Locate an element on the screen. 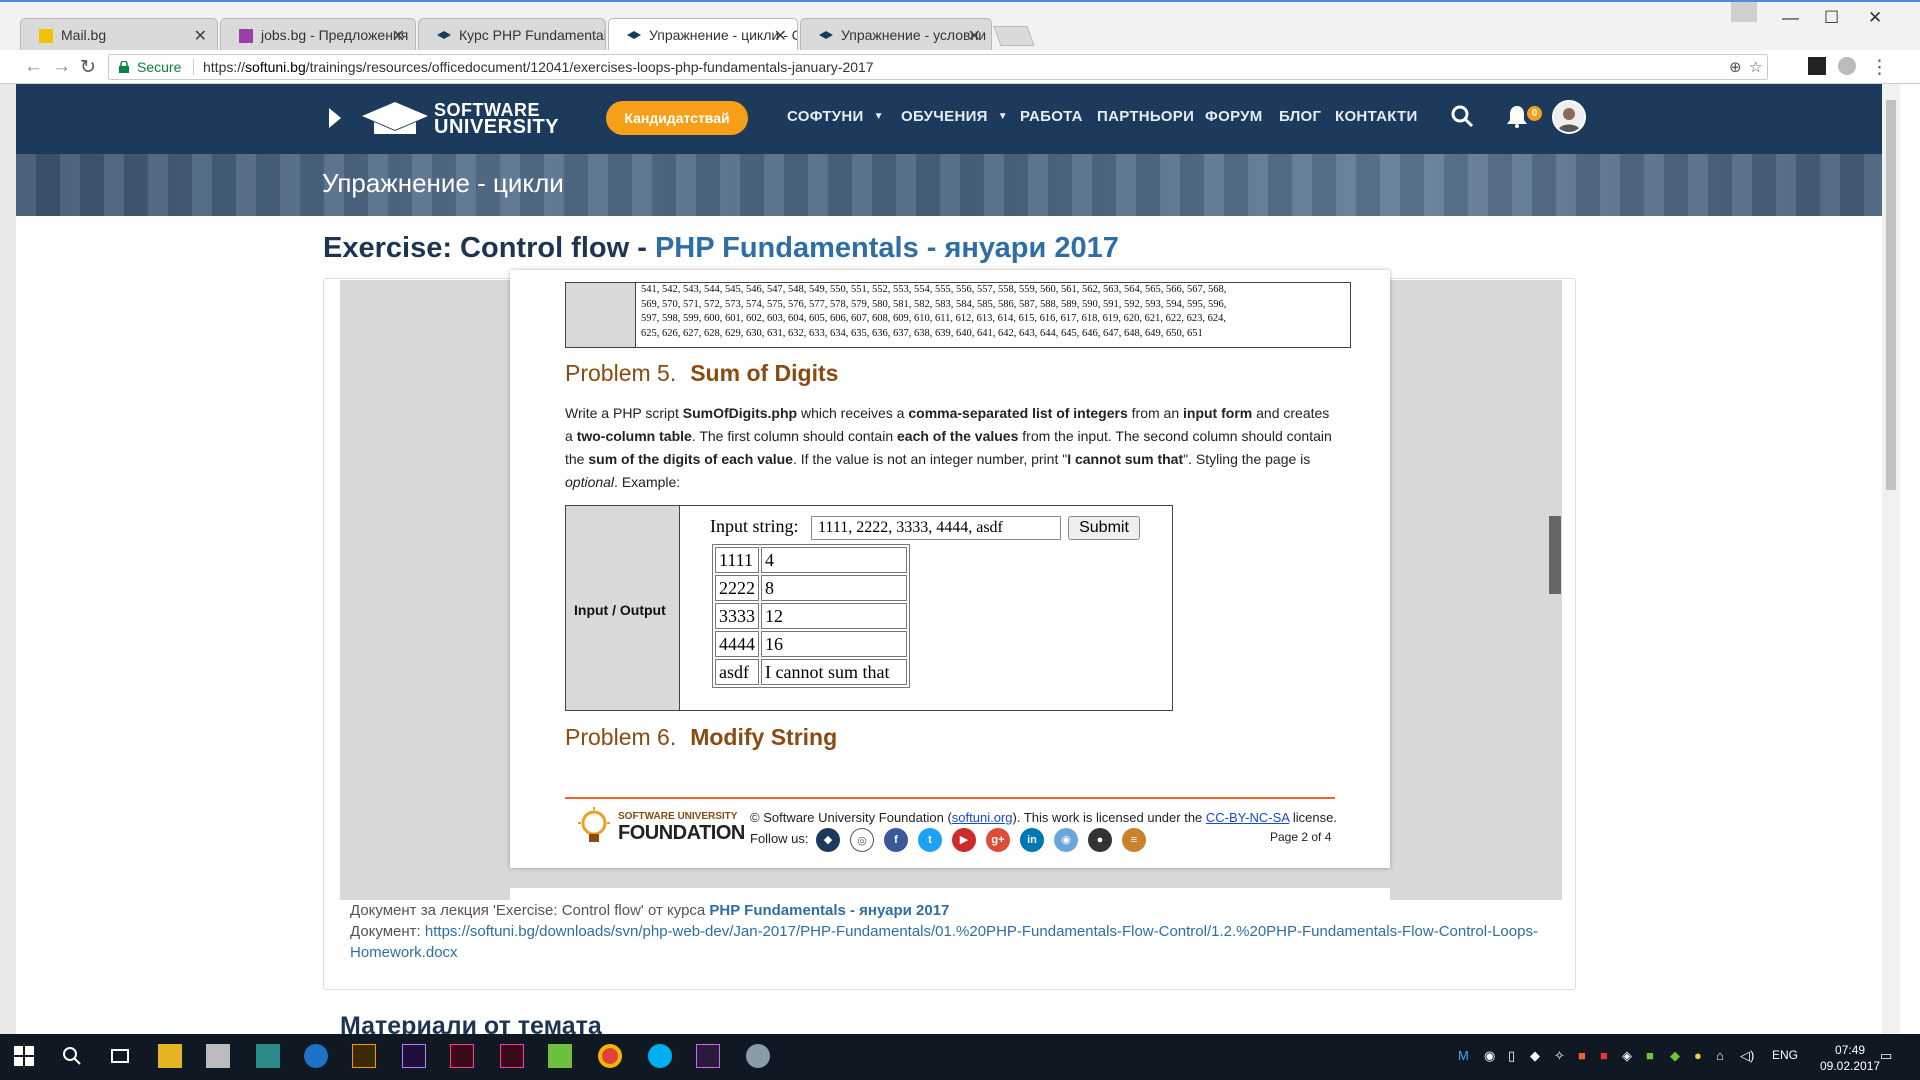 Image resolution: width=1920 pixels, height=1080 pixels. youtube-icon: ▶ is located at coordinates (964, 840).